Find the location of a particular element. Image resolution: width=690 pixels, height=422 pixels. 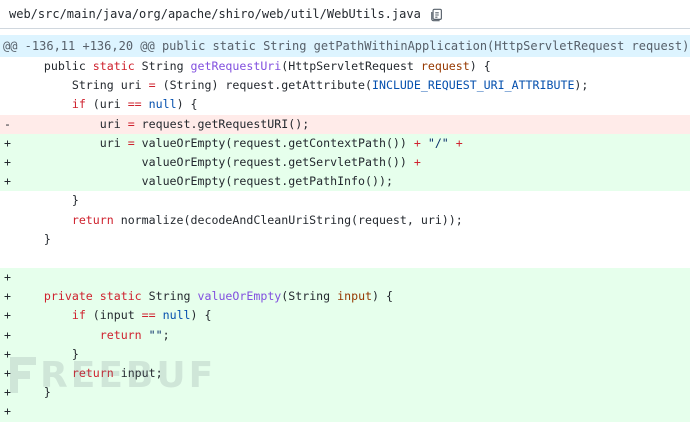

code-token: input; is located at coordinates (138, 373).